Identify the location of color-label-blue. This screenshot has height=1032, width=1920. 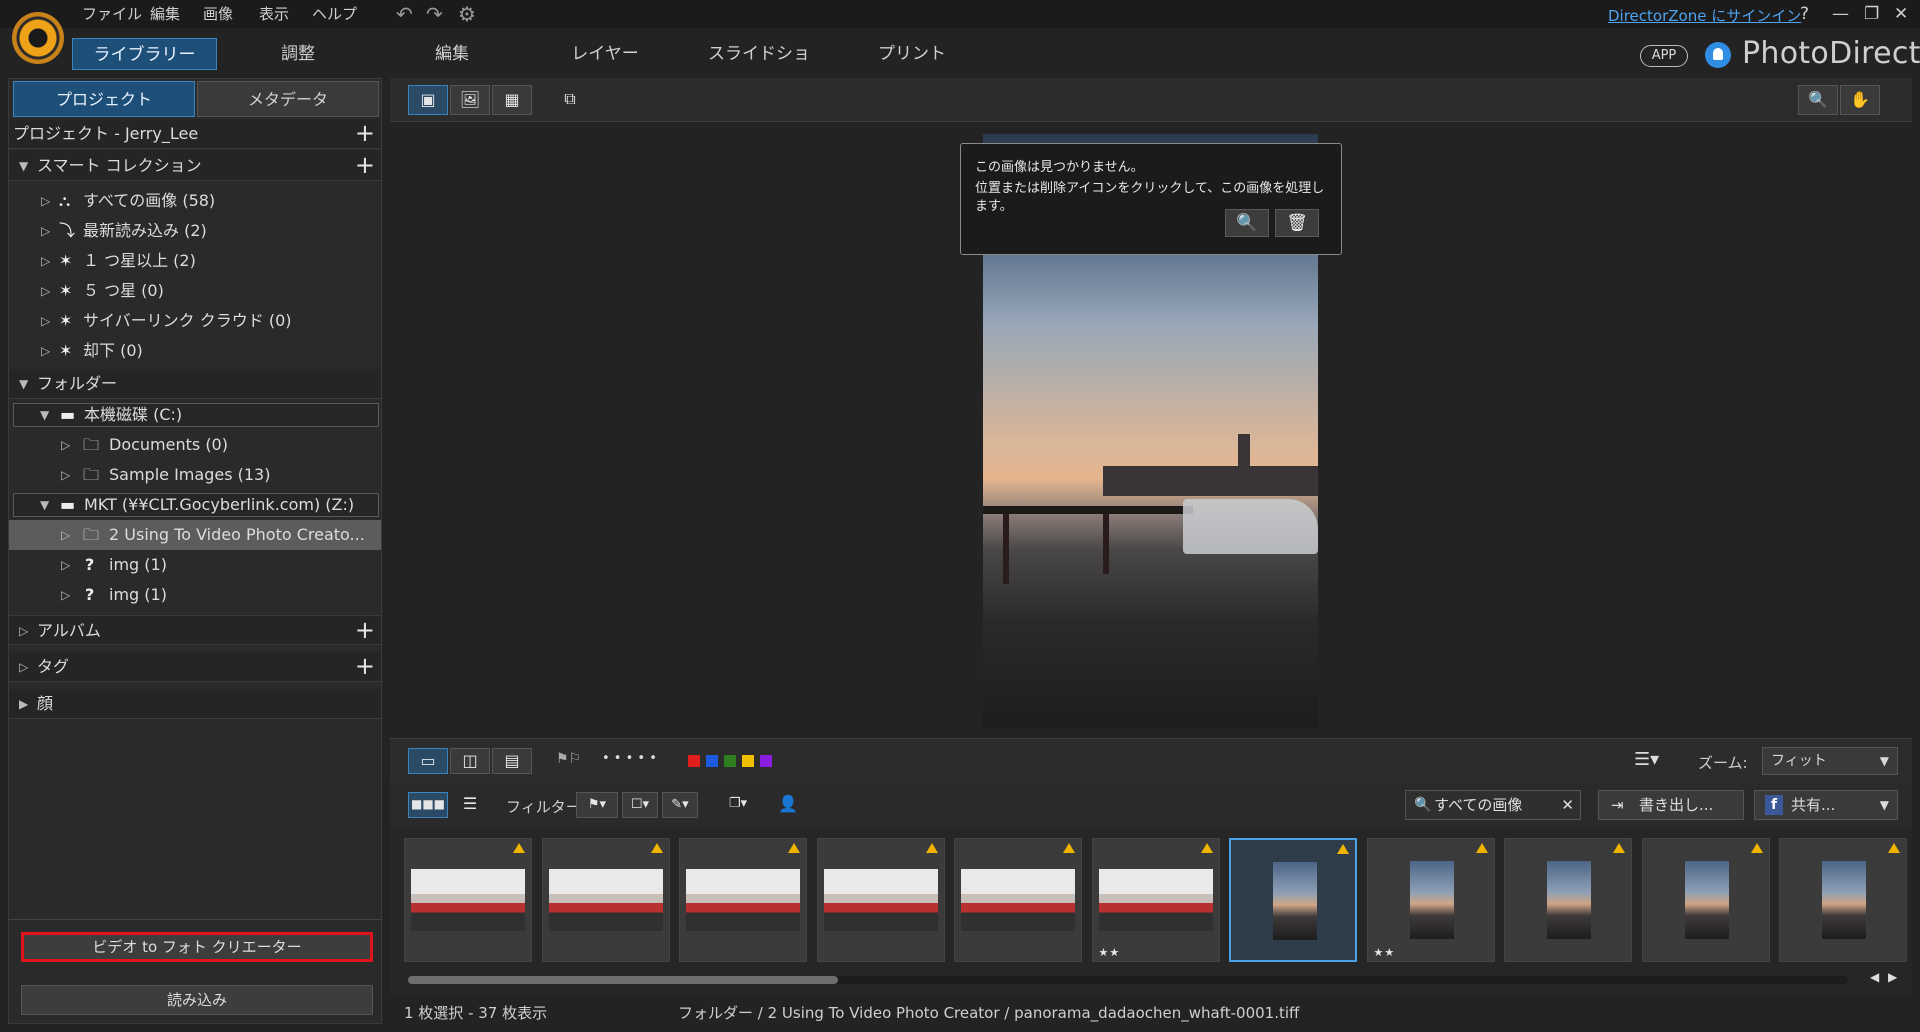
(712, 761).